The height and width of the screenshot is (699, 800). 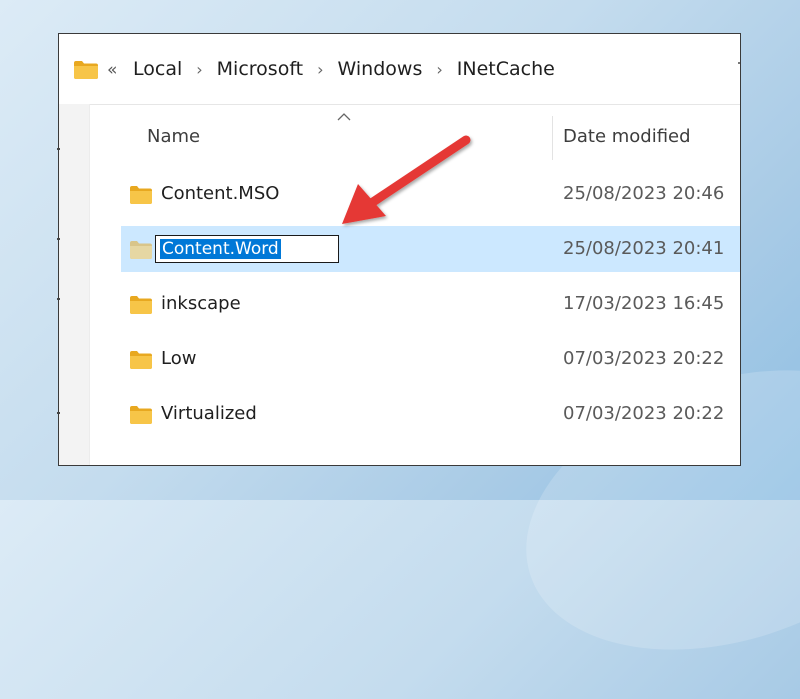 I want to click on breadcrumb: Local › Microsoft › Windows › INetCache, so click(x=344, y=69).